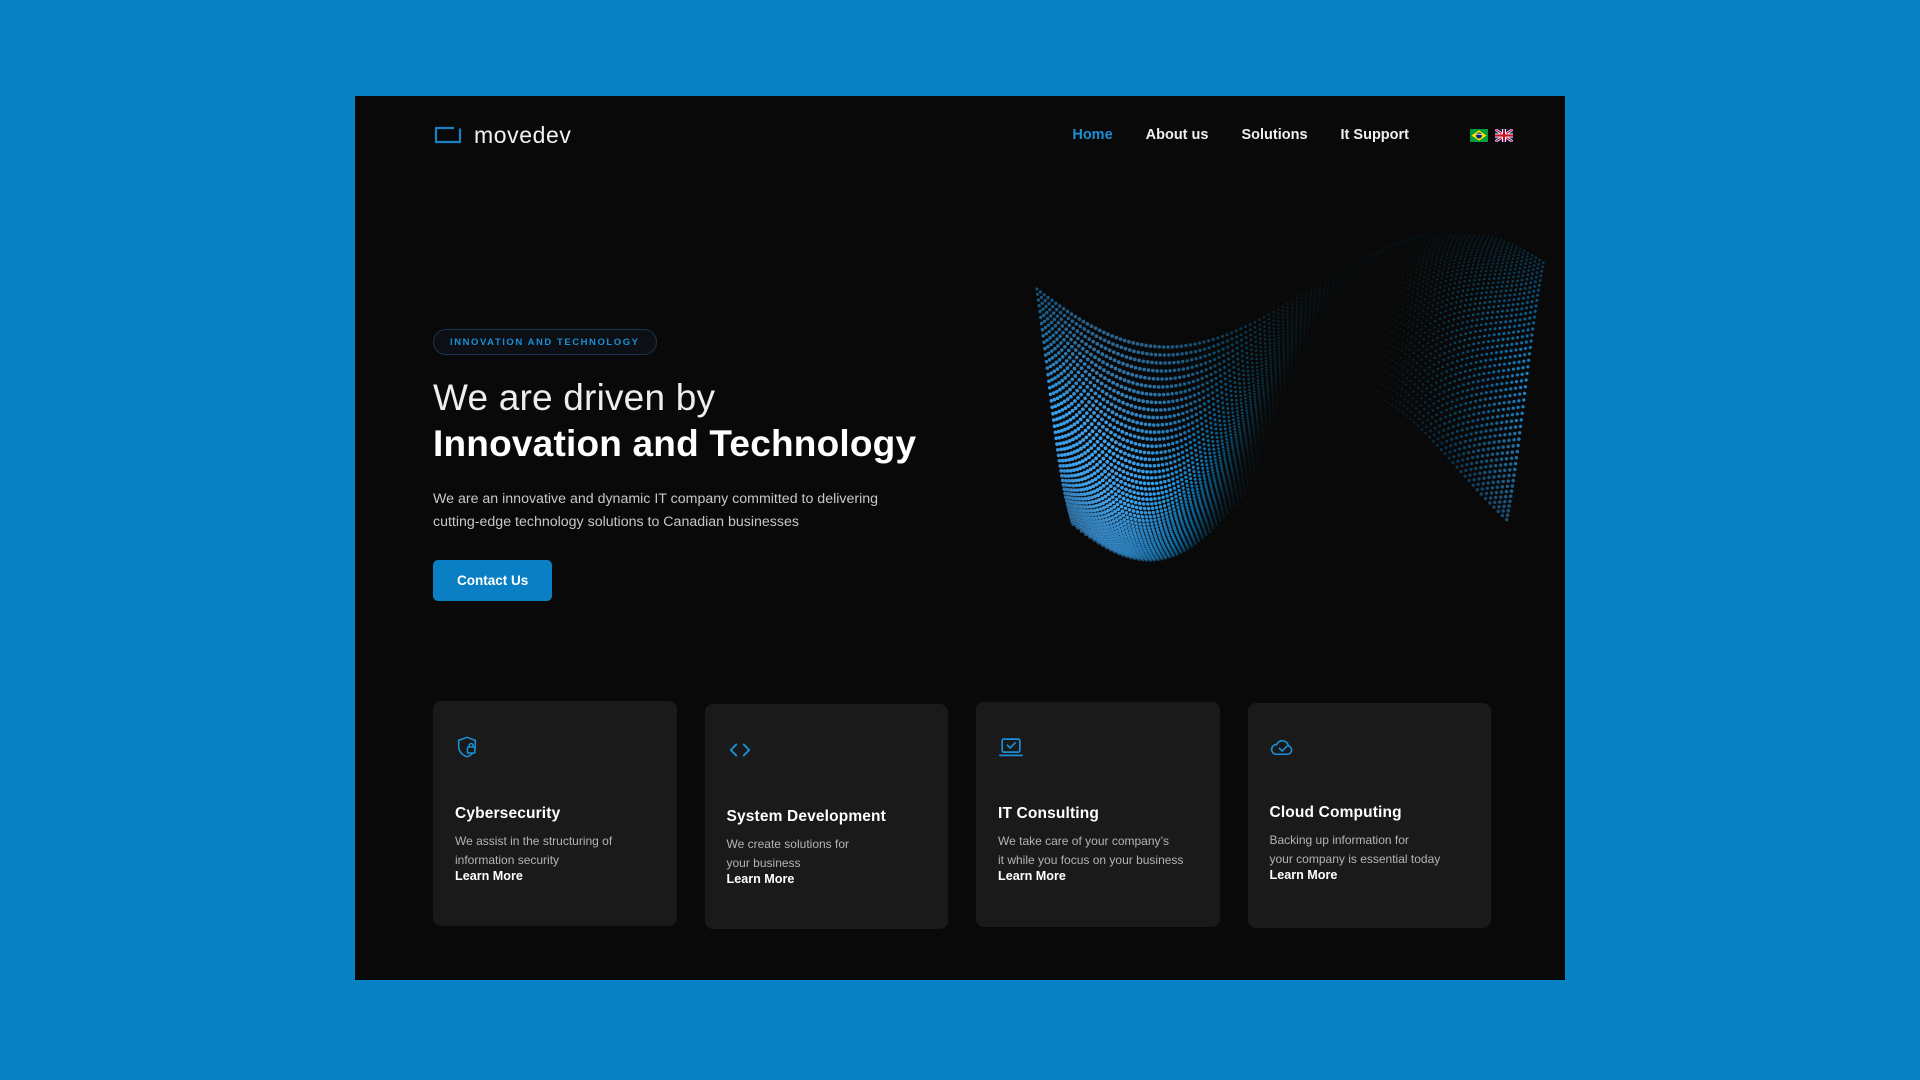  What do you see at coordinates (508, 813) in the screenshot?
I see `card-title: Cybersecurity` at bounding box center [508, 813].